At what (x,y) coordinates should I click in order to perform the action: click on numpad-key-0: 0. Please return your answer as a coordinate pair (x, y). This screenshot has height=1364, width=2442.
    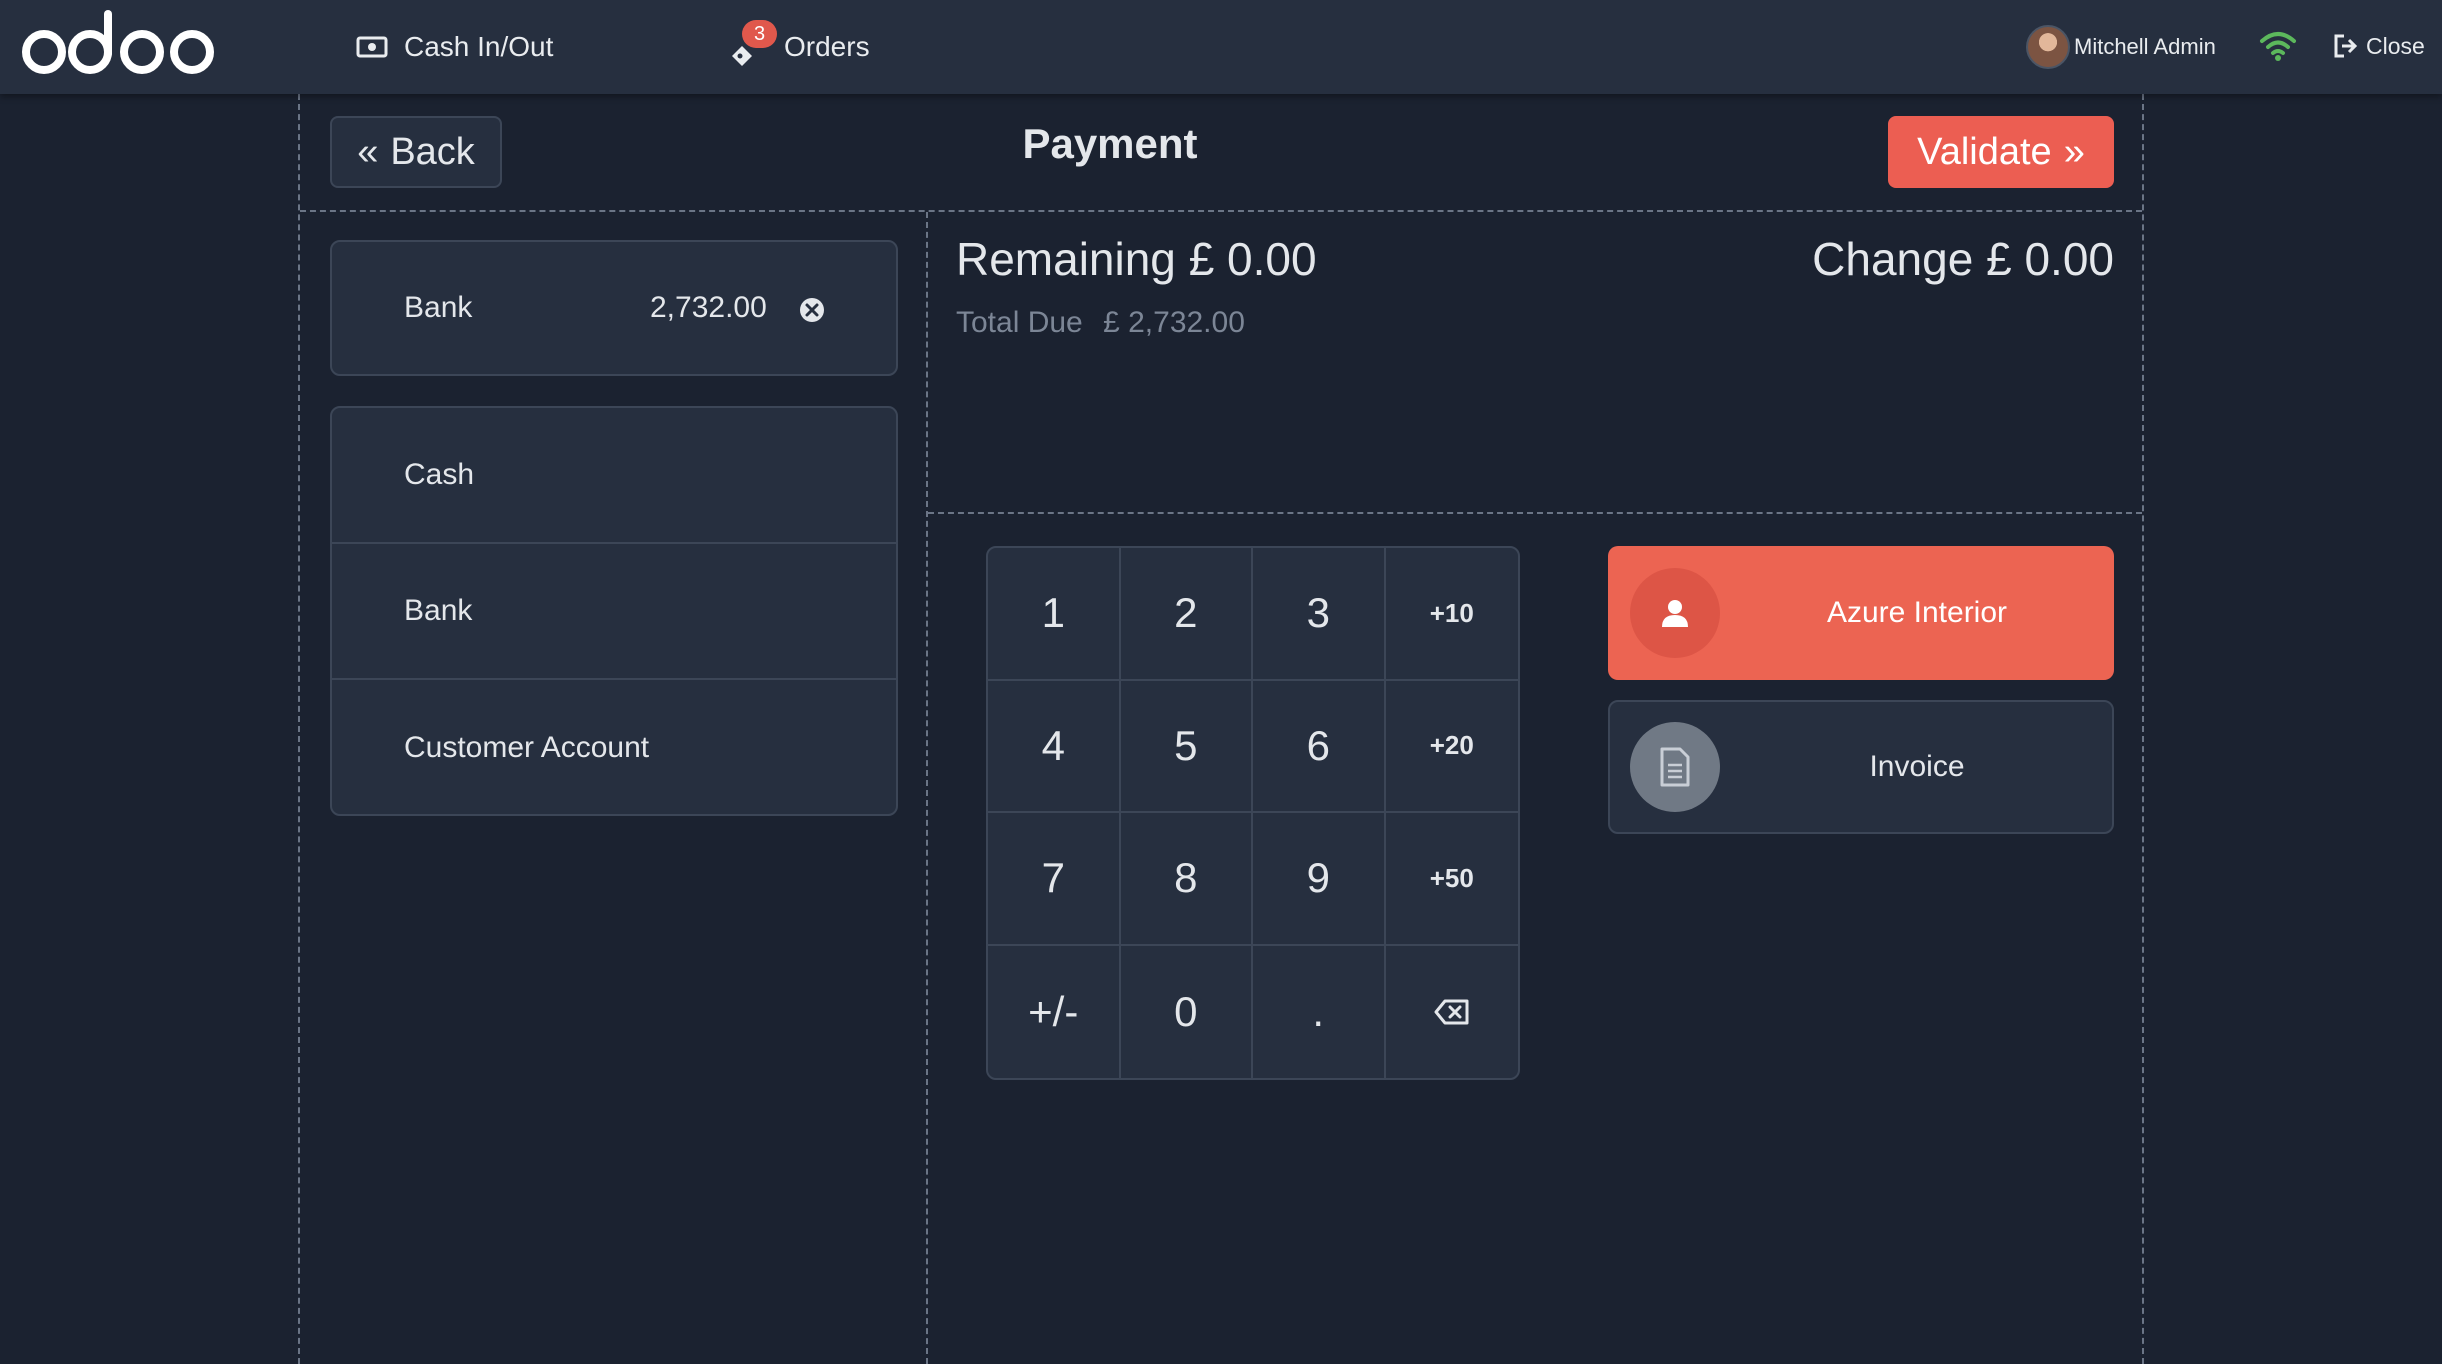
    Looking at the image, I should click on (1187, 1011).